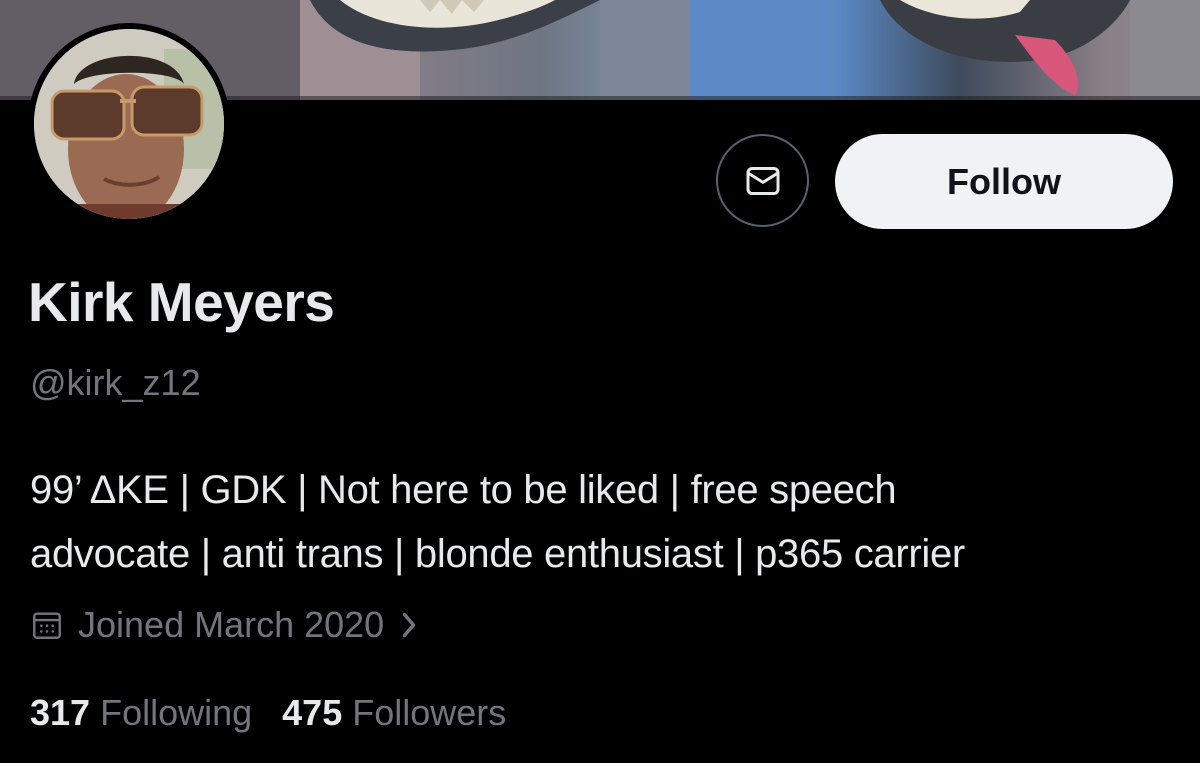 The height and width of the screenshot is (763, 1200). I want to click on followers-count: 475, so click(312, 712).